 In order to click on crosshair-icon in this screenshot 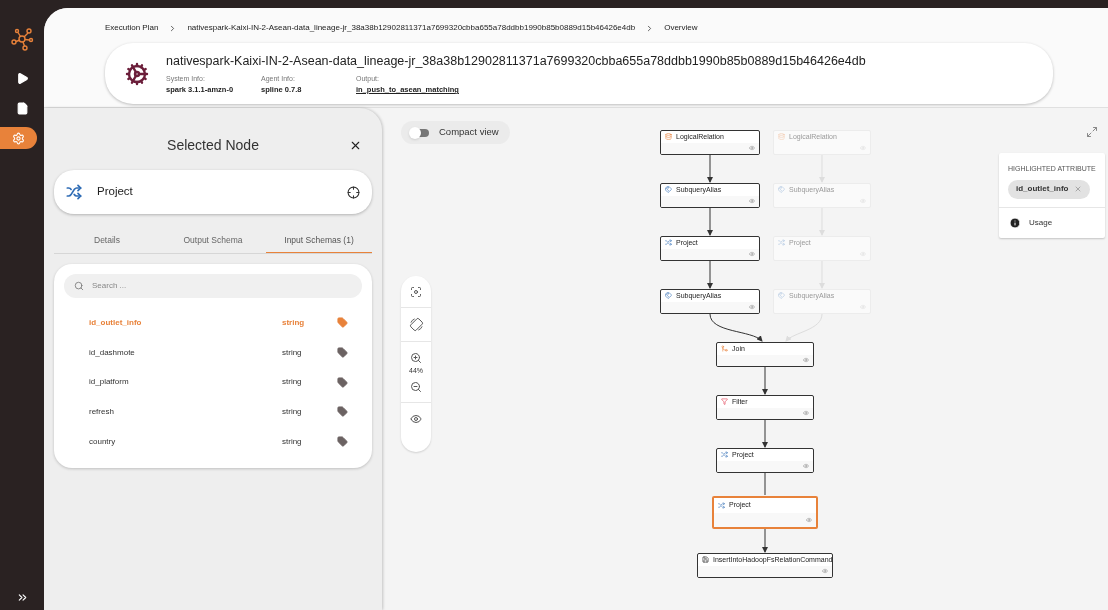, I will do `click(353, 192)`.